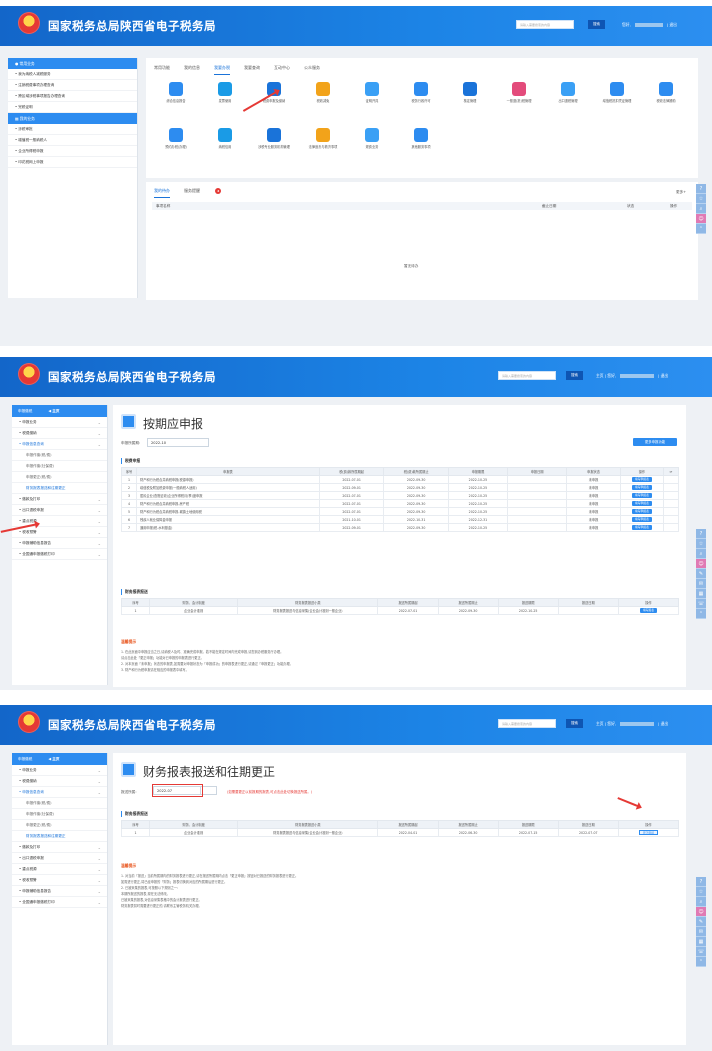  I want to click on home-nav: ◀ 主页, so click(53, 411).